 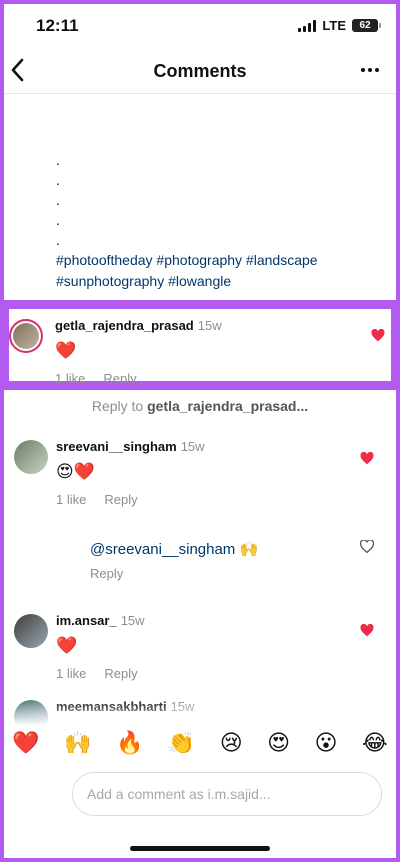 I want to click on emoji-heart-button: ❤️, so click(x=25, y=743).